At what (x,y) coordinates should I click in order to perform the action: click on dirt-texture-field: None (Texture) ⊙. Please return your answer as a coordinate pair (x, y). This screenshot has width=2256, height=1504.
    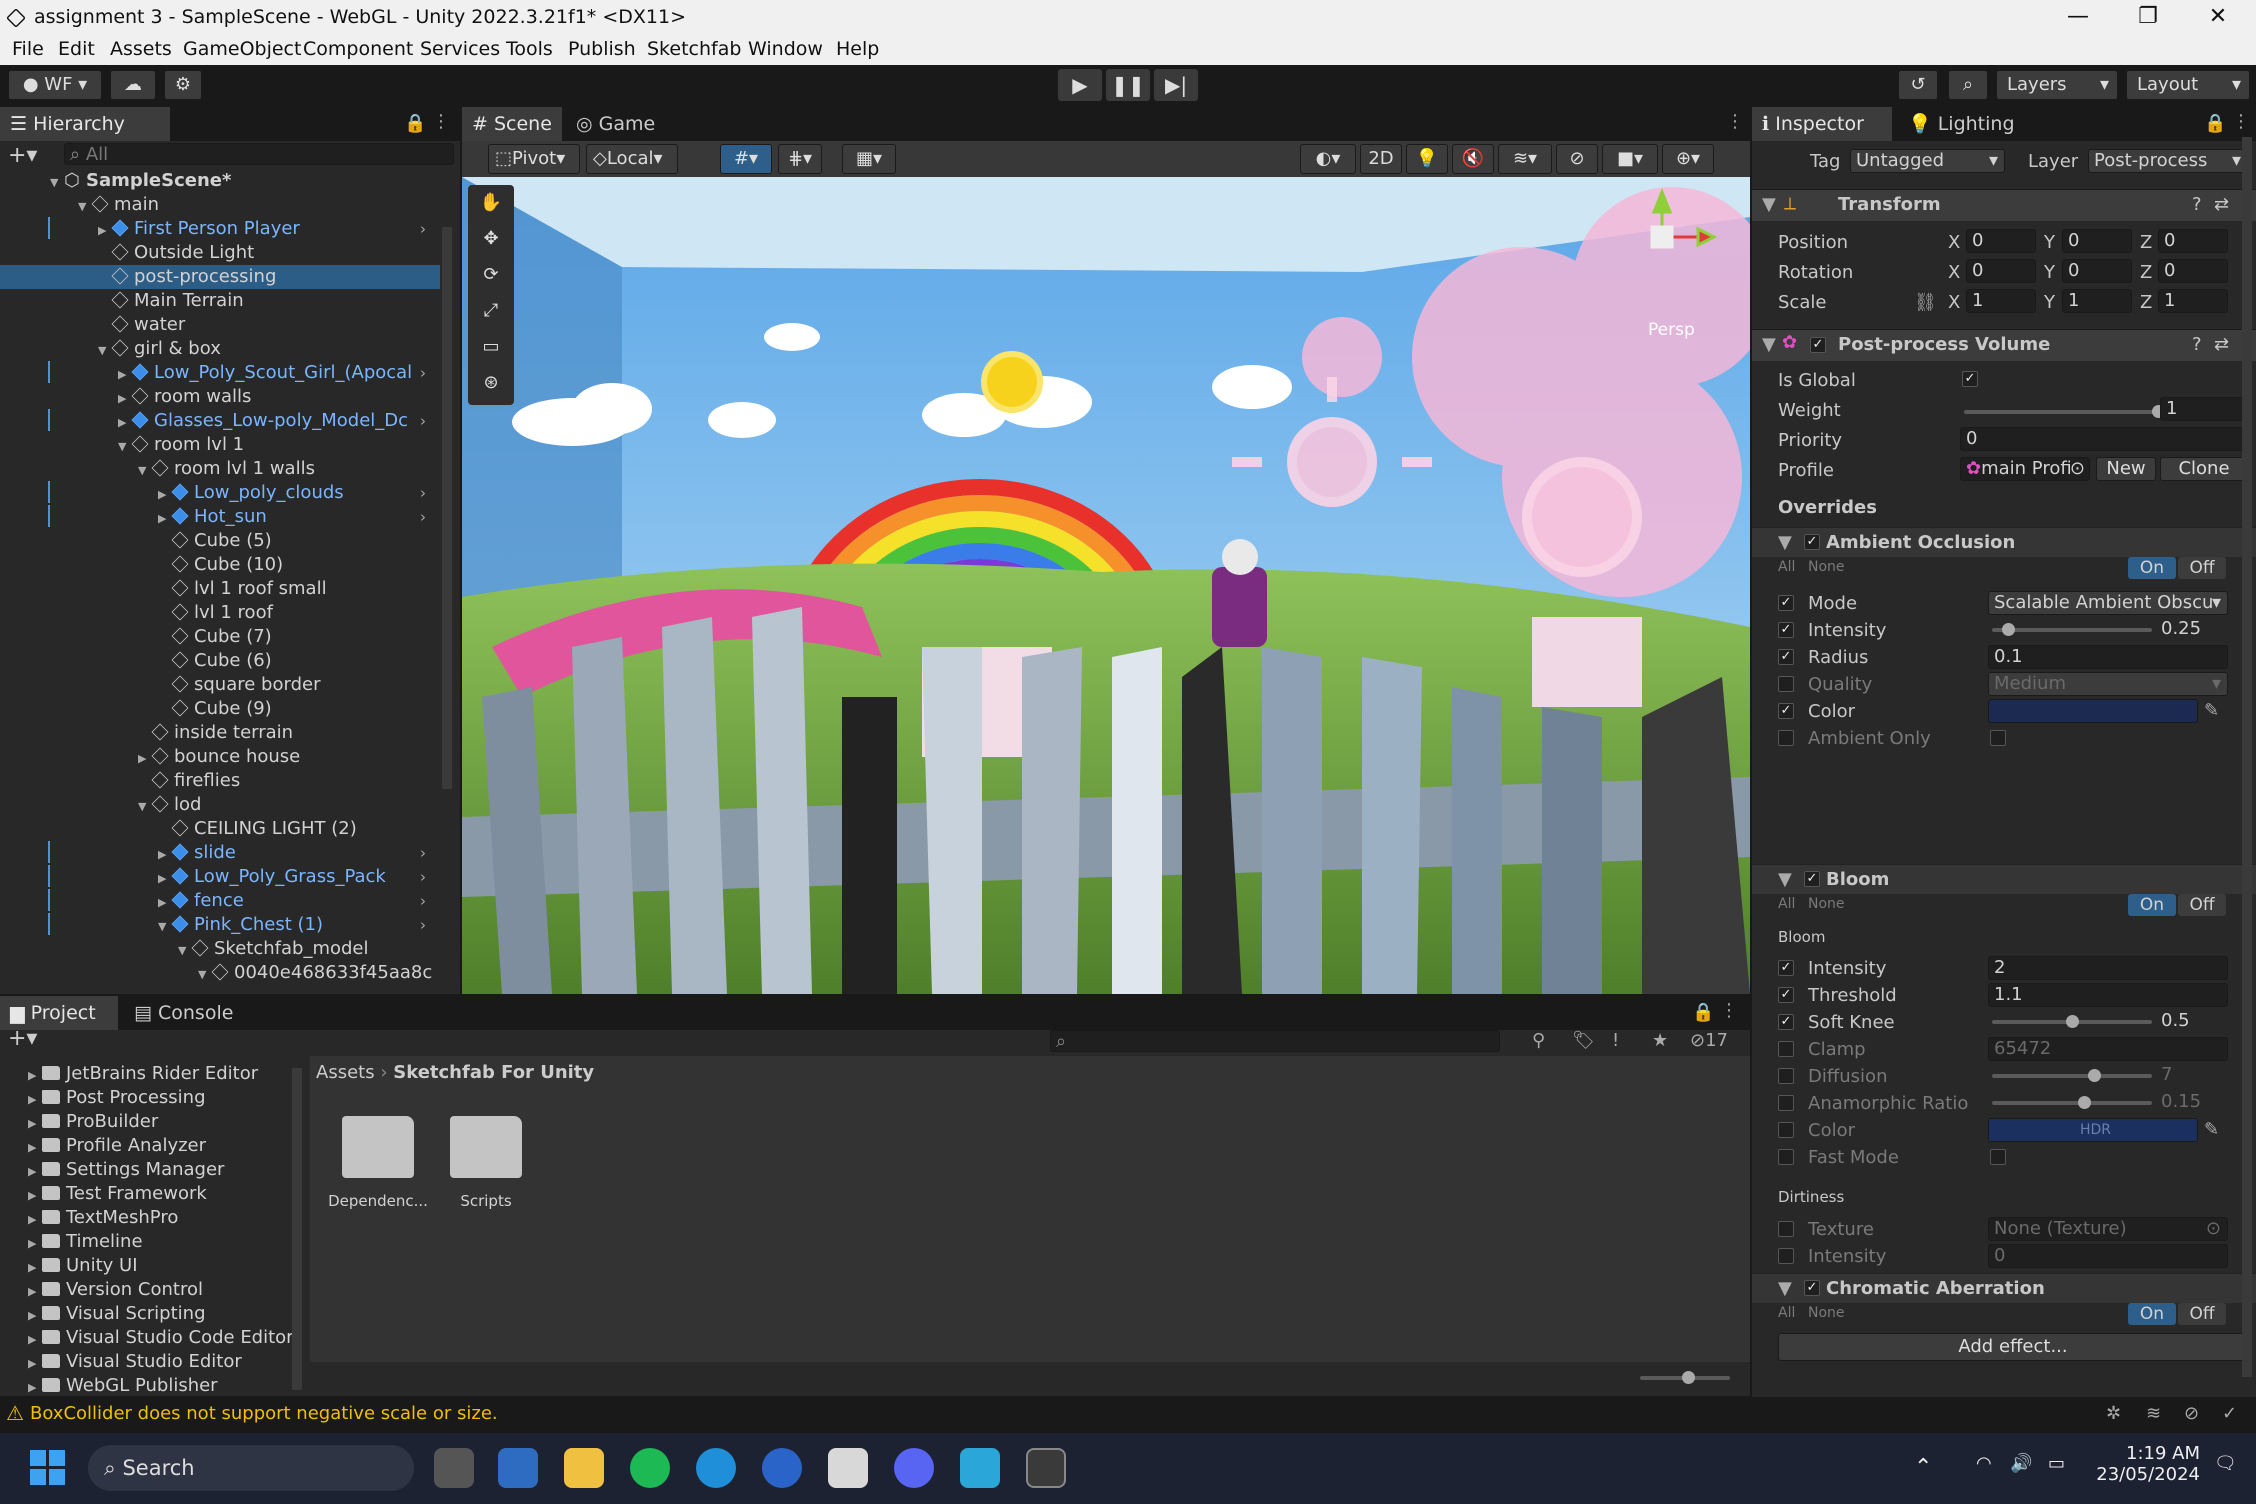
    Looking at the image, I should click on (2108, 1229).